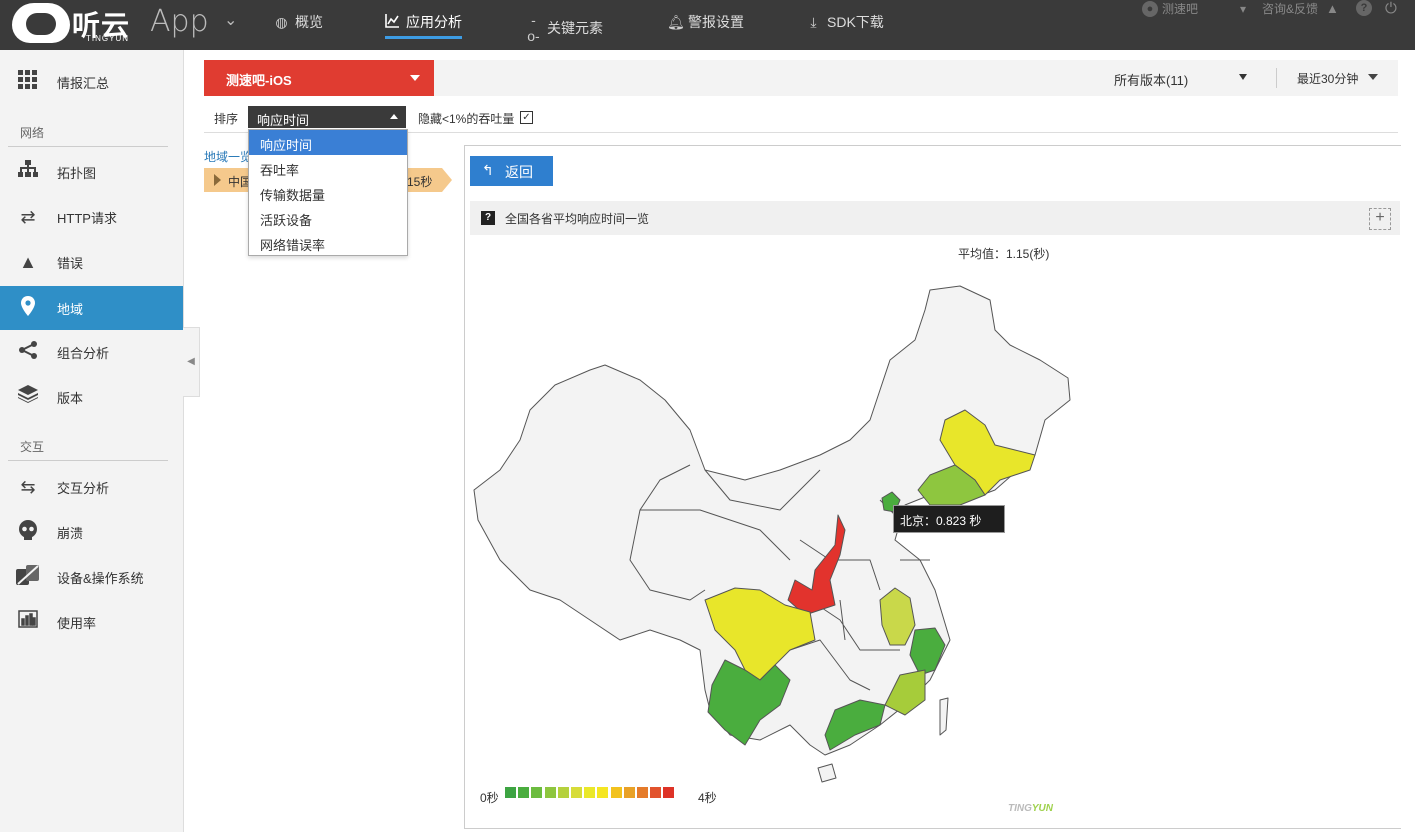 The height and width of the screenshot is (832, 1415). What do you see at coordinates (28, 532) in the screenshot?
I see `skull-icon` at bounding box center [28, 532].